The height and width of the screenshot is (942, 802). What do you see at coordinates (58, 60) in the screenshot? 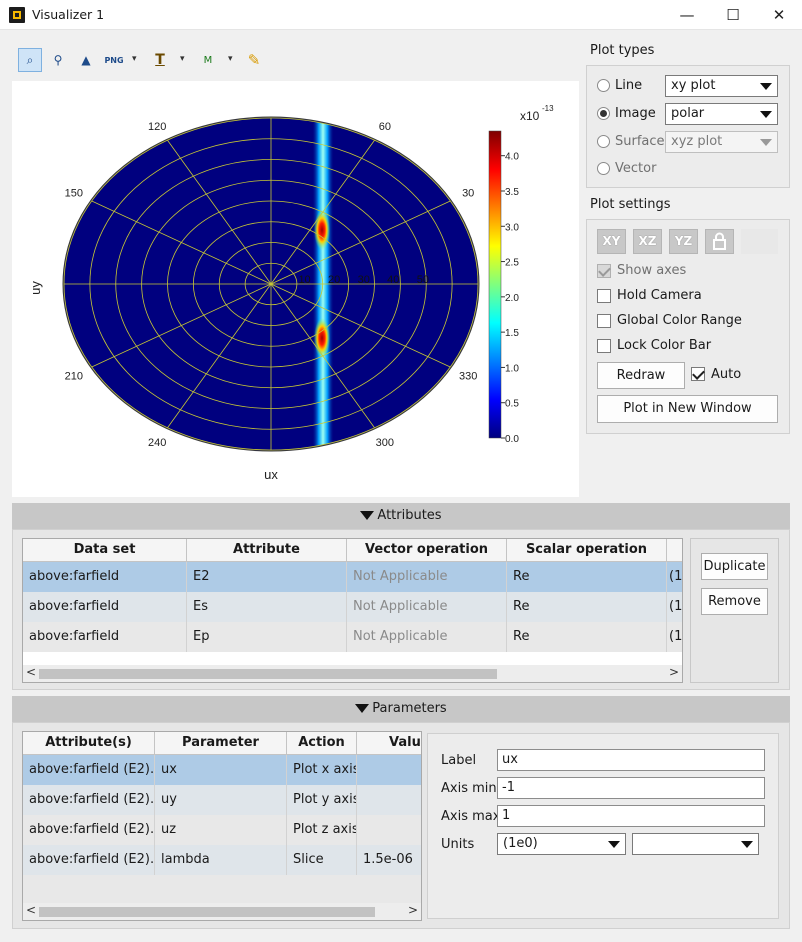
I see `zoom-icon: ⚲` at bounding box center [58, 60].